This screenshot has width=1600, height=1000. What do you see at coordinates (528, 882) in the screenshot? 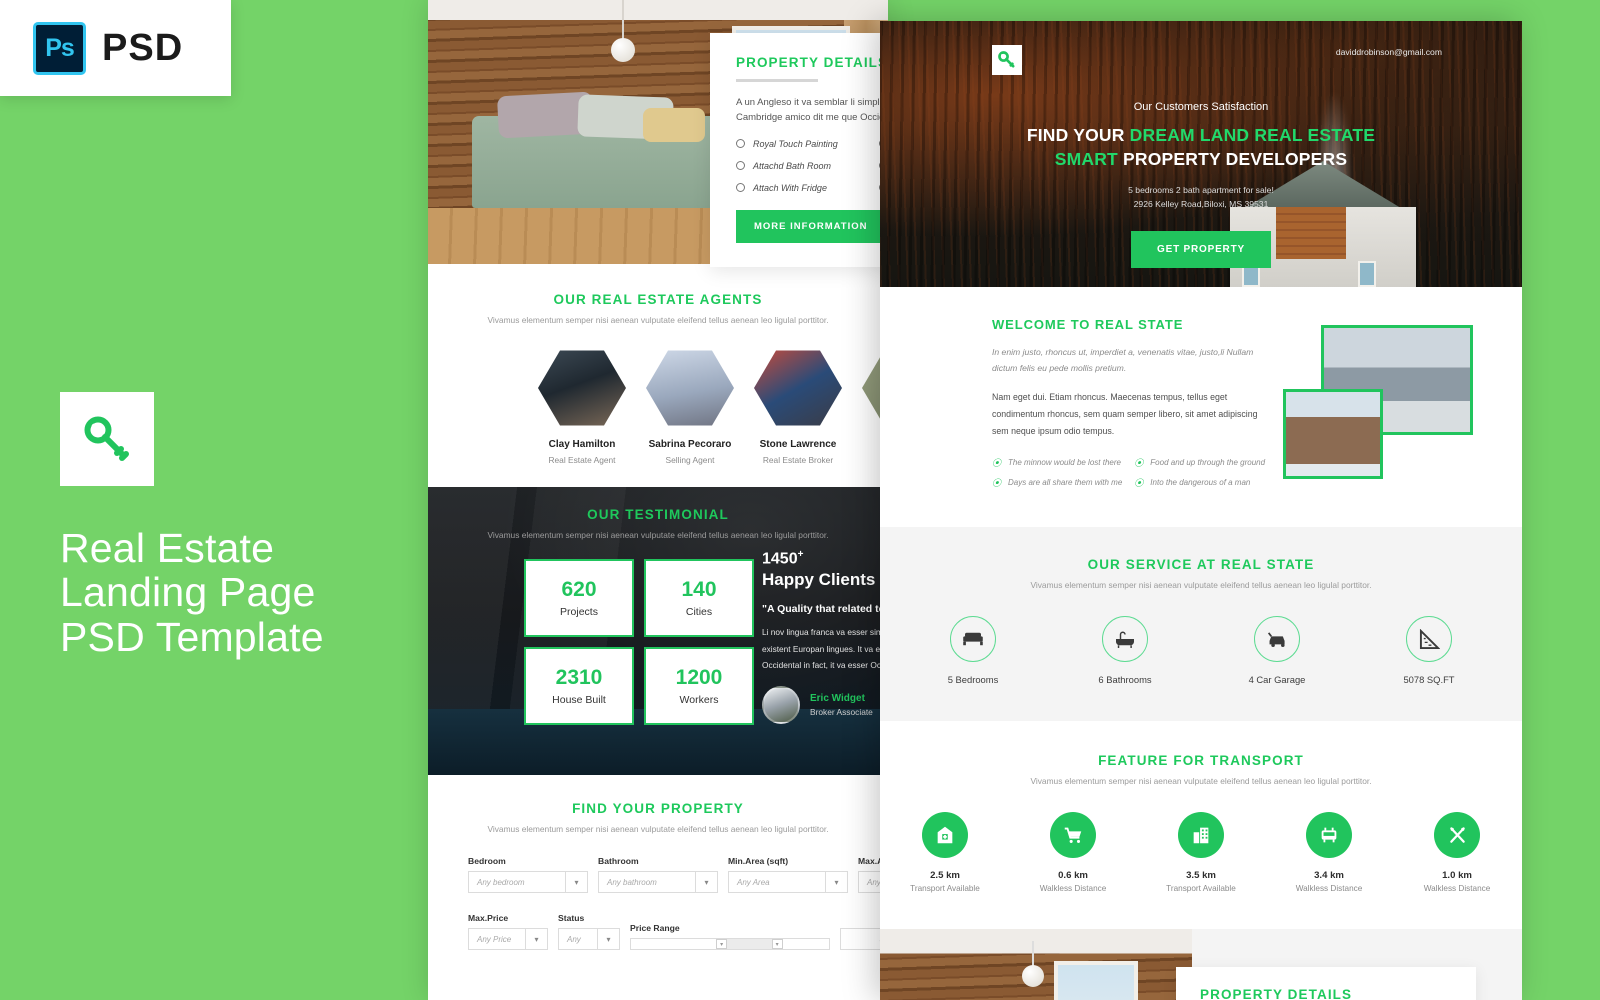
I see `bedroom-select: Any bedroom ▾` at bounding box center [528, 882].